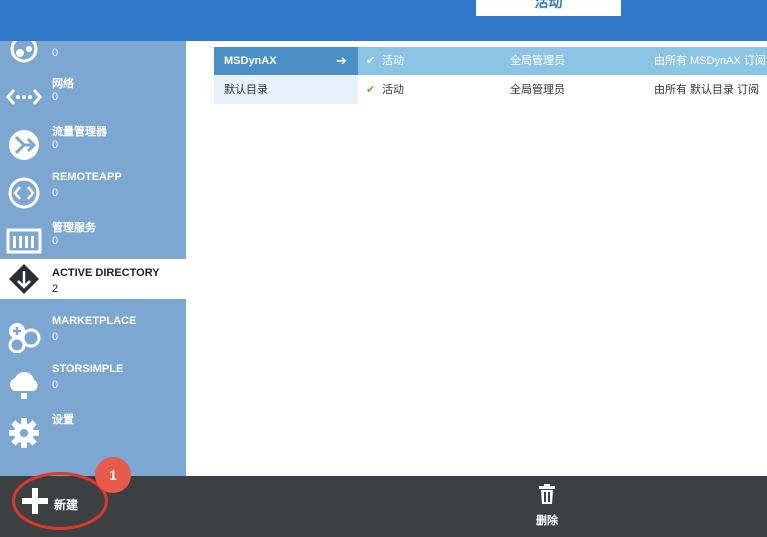 This screenshot has width=767, height=537. Describe the element at coordinates (547, 494) in the screenshot. I see `trash-icon` at that location.